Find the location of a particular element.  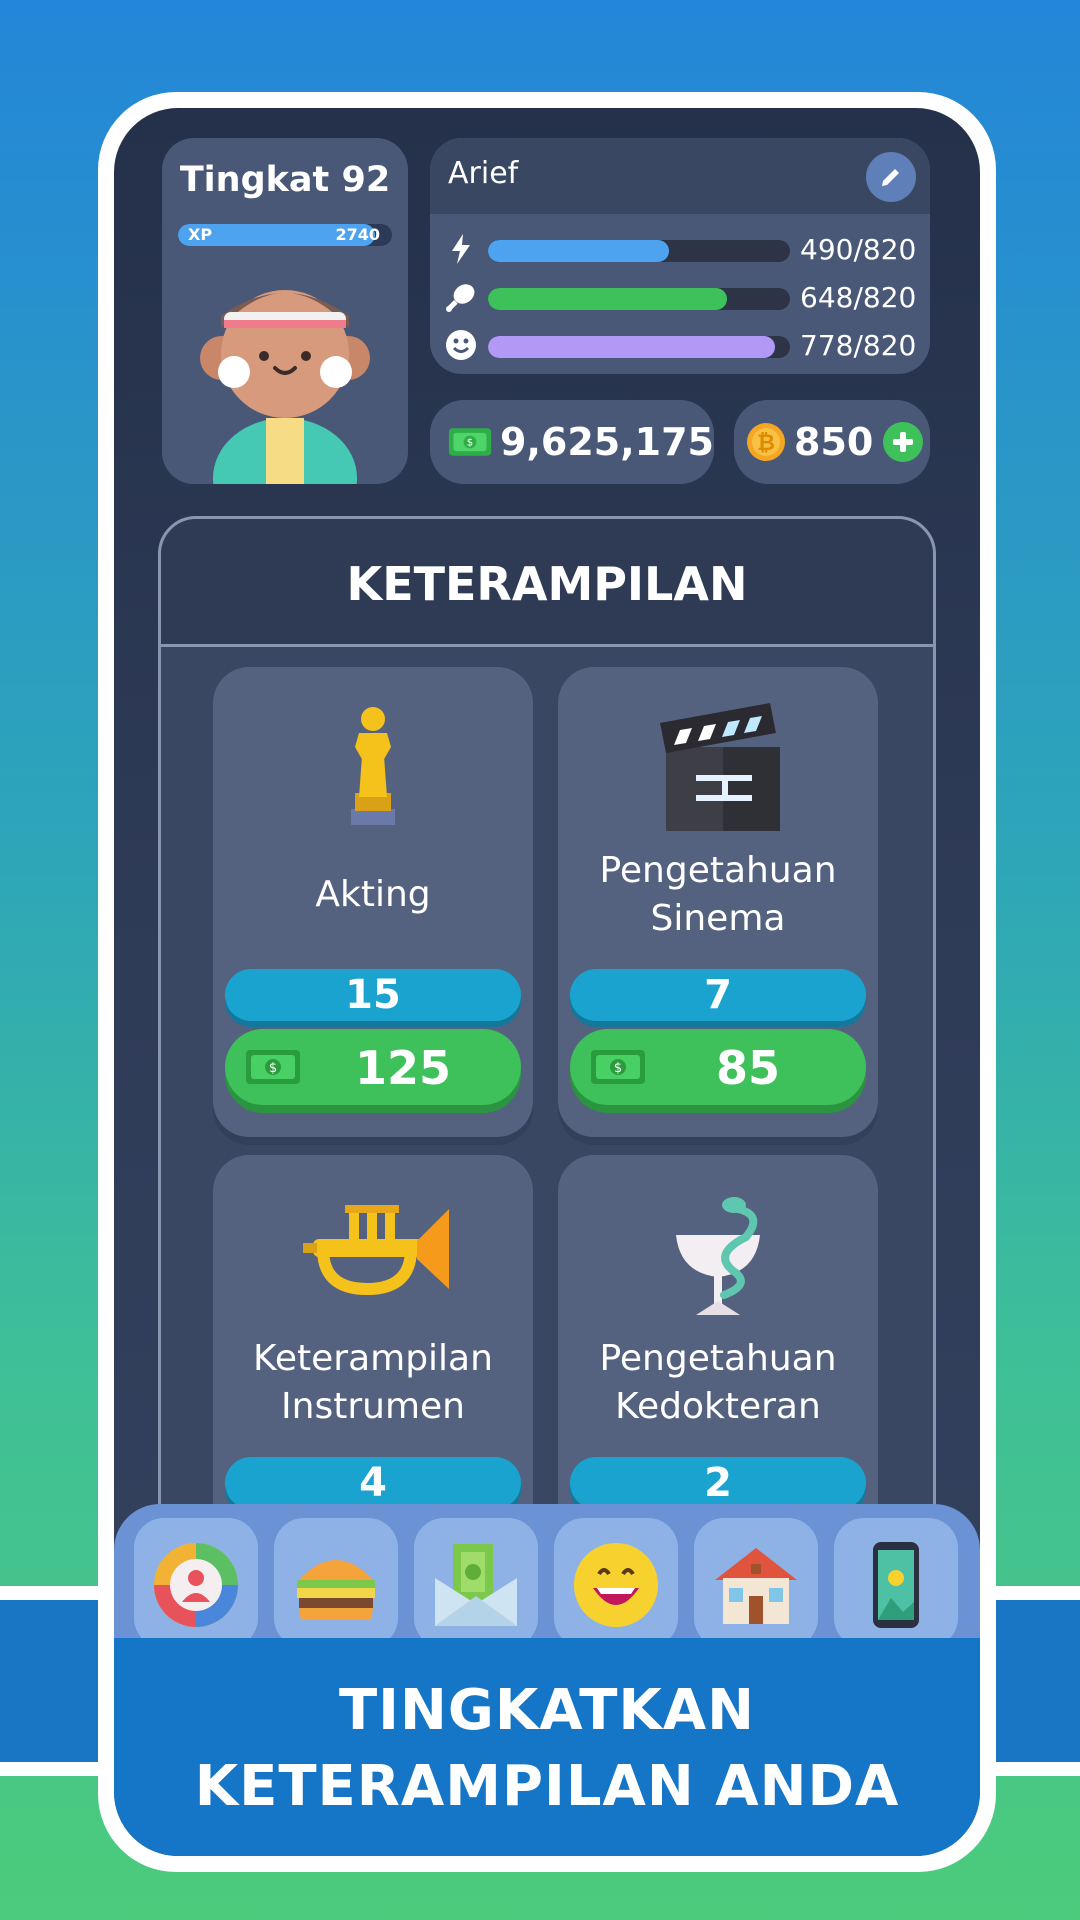

skill-name-line2: Kedokteran is located at coordinates (718, 1406).